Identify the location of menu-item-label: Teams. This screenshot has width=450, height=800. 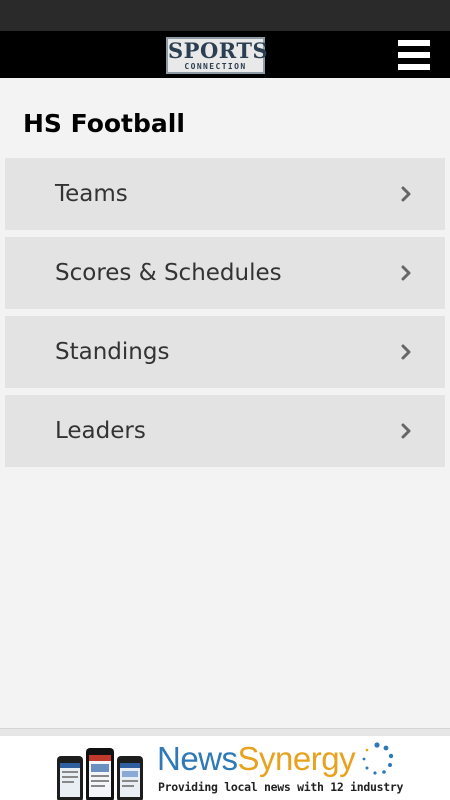
(91, 194).